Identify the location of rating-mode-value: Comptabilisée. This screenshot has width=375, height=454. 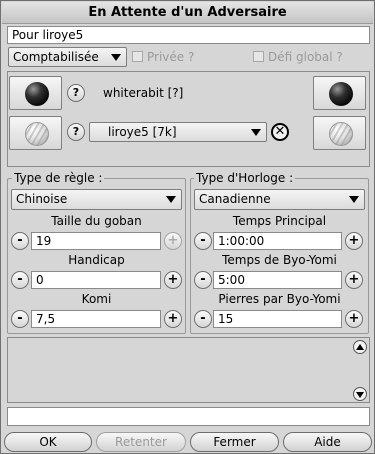
(56, 57).